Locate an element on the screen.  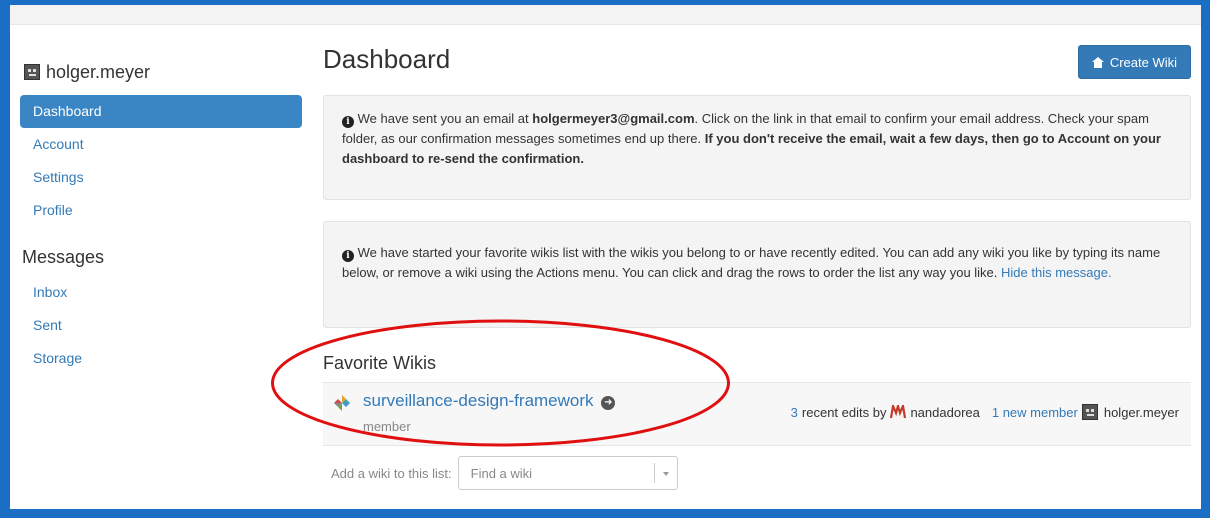
wiki-pinwheel-icon is located at coordinates (342, 403).